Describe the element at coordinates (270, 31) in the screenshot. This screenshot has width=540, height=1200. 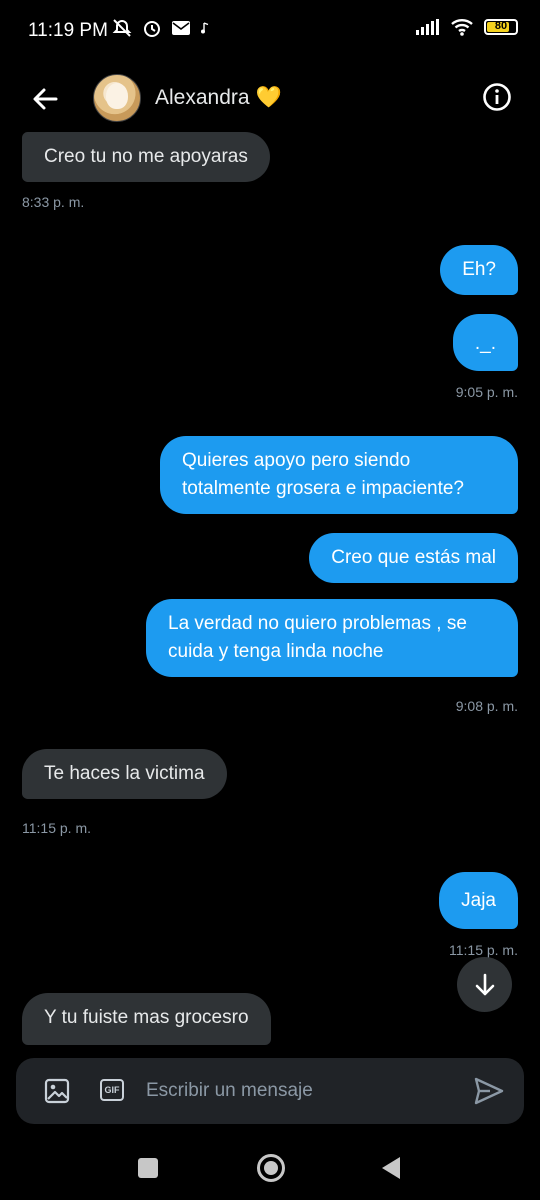
I see `status-bar: 11:19 PM 80` at that location.